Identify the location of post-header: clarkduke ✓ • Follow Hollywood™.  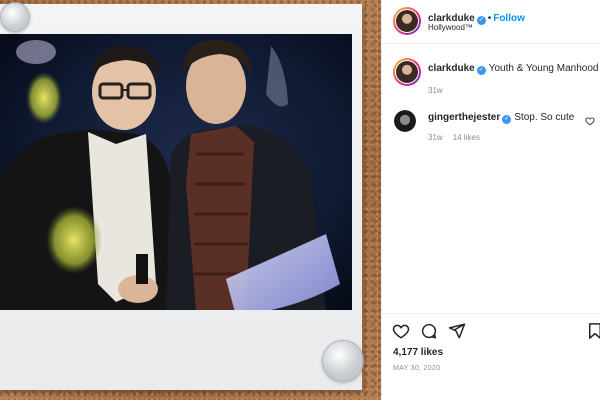
(491, 22).